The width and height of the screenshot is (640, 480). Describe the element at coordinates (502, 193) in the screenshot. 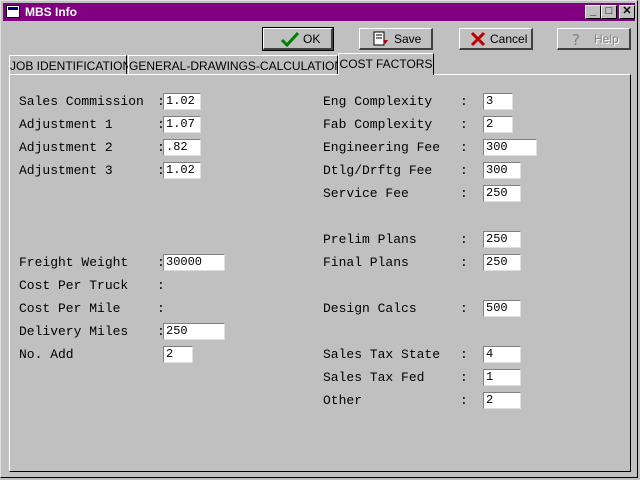

I see `service-fee-field: 250` at that location.